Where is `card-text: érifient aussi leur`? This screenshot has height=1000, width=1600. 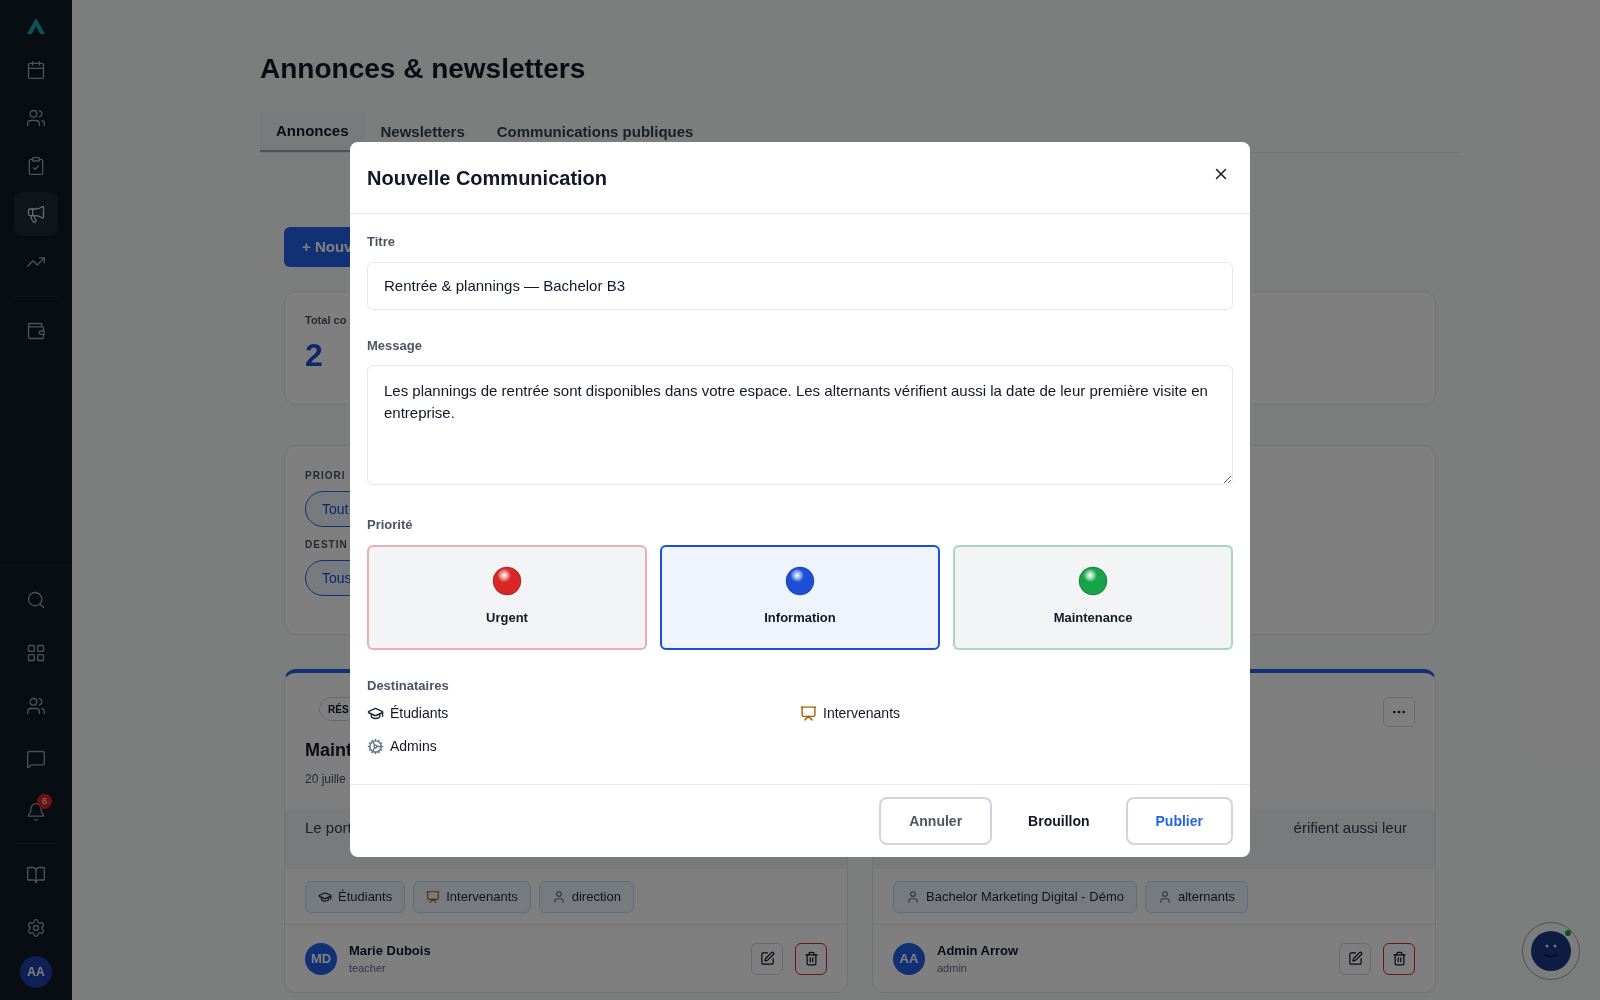
card-text: érifient aussi leur is located at coordinates (1350, 828).